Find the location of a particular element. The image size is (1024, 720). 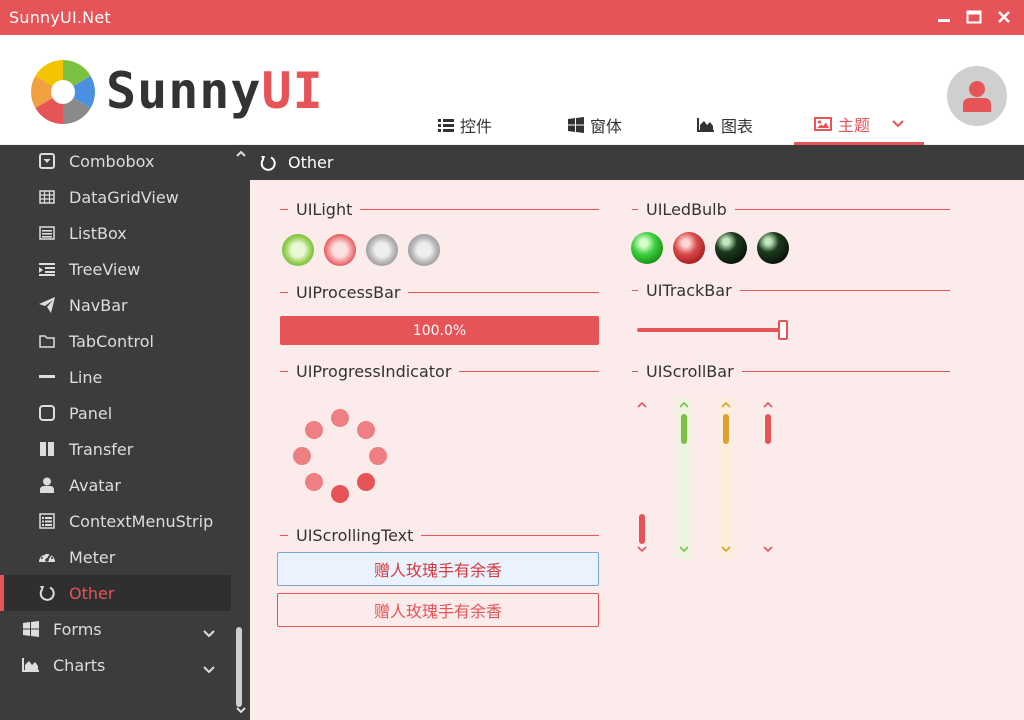

sidebar-item-contextmenustrip: ContextMenuStrip is located at coordinates (115, 521).